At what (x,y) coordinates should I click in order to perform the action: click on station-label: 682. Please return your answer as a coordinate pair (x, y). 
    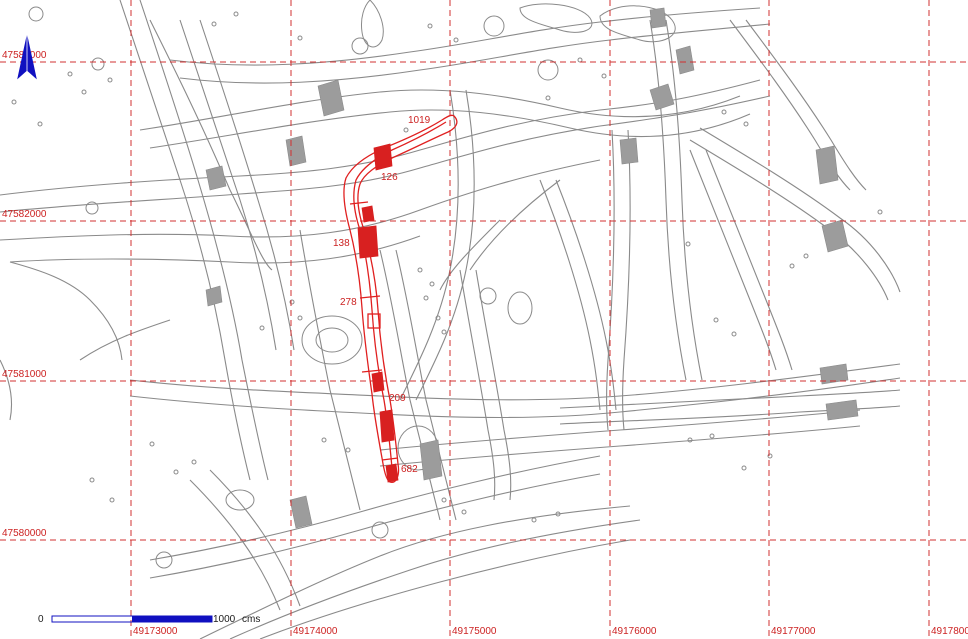
    Looking at the image, I should click on (409, 469).